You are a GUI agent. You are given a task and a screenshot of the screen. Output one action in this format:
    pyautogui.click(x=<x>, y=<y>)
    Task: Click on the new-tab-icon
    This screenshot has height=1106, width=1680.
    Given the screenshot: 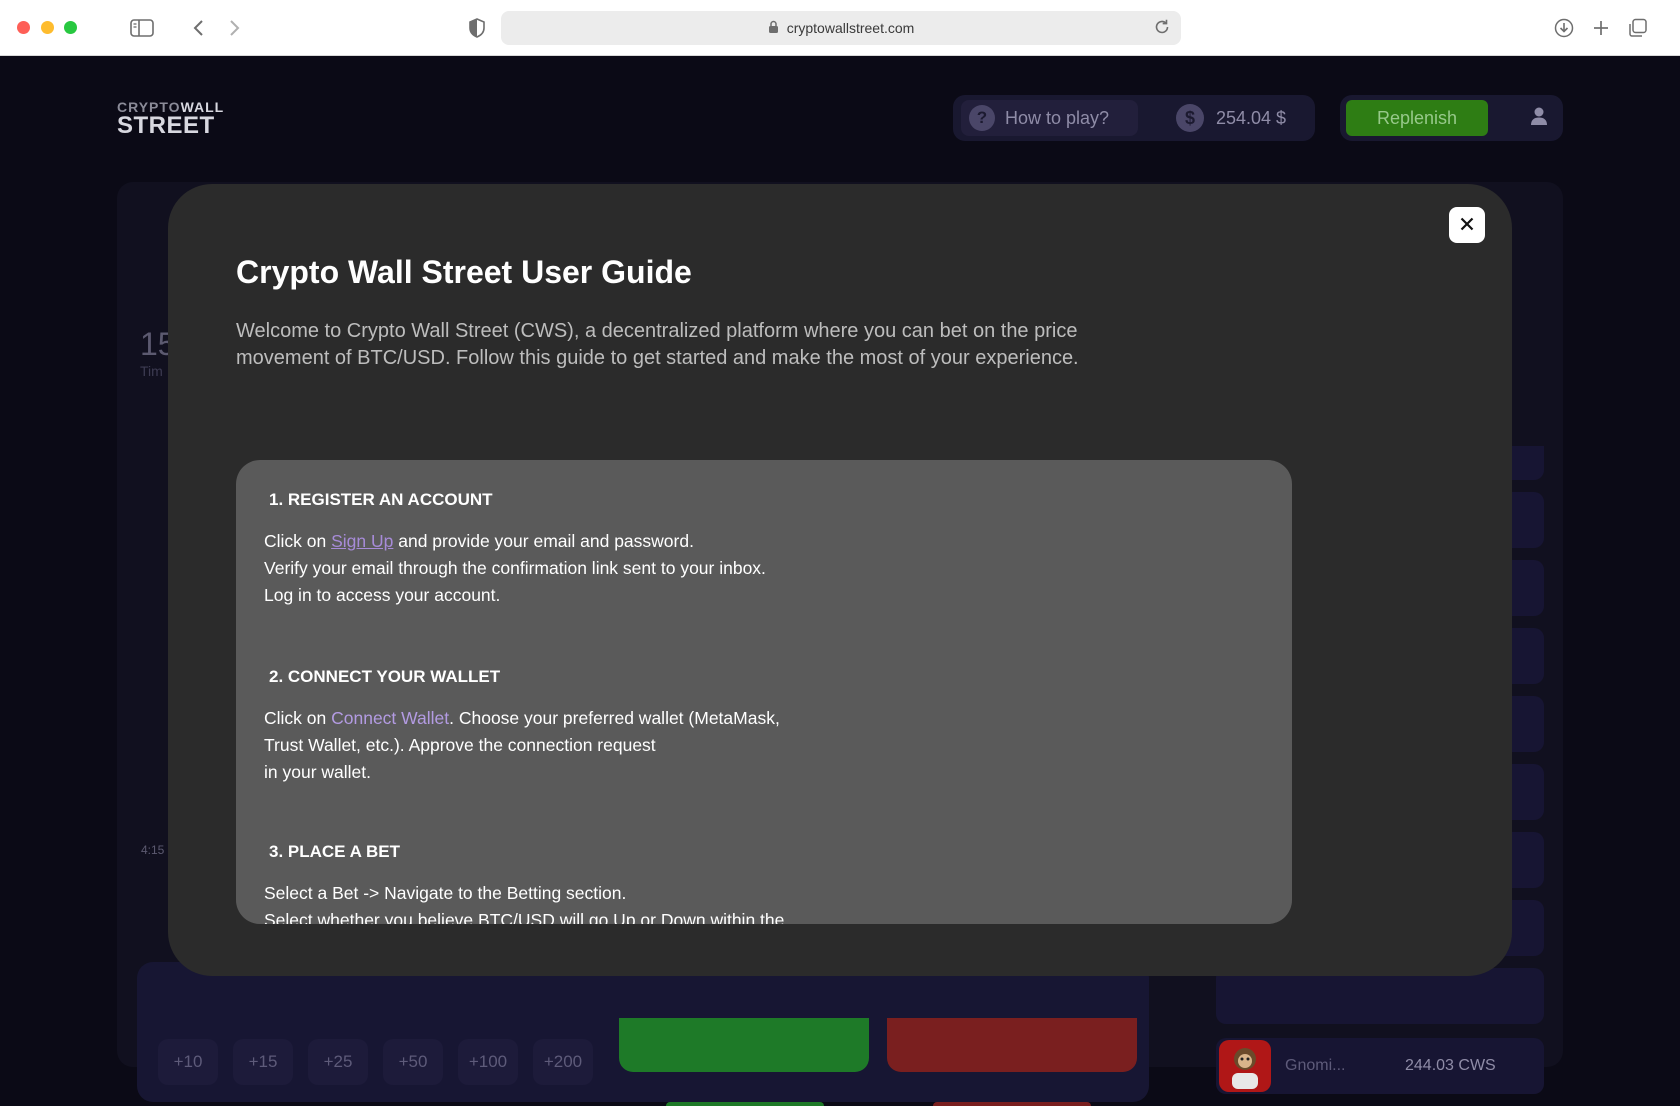 What is the action you would take?
    pyautogui.click(x=1601, y=28)
    